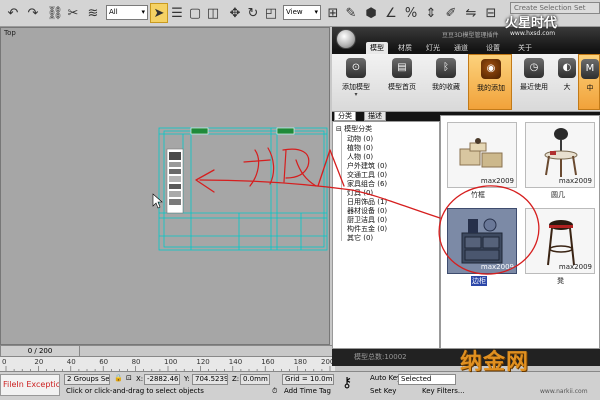 This screenshot has width=600, height=400. What do you see at coordinates (268, 362) in the screenshot?
I see `ruler-tick-label: 160` at bounding box center [268, 362].